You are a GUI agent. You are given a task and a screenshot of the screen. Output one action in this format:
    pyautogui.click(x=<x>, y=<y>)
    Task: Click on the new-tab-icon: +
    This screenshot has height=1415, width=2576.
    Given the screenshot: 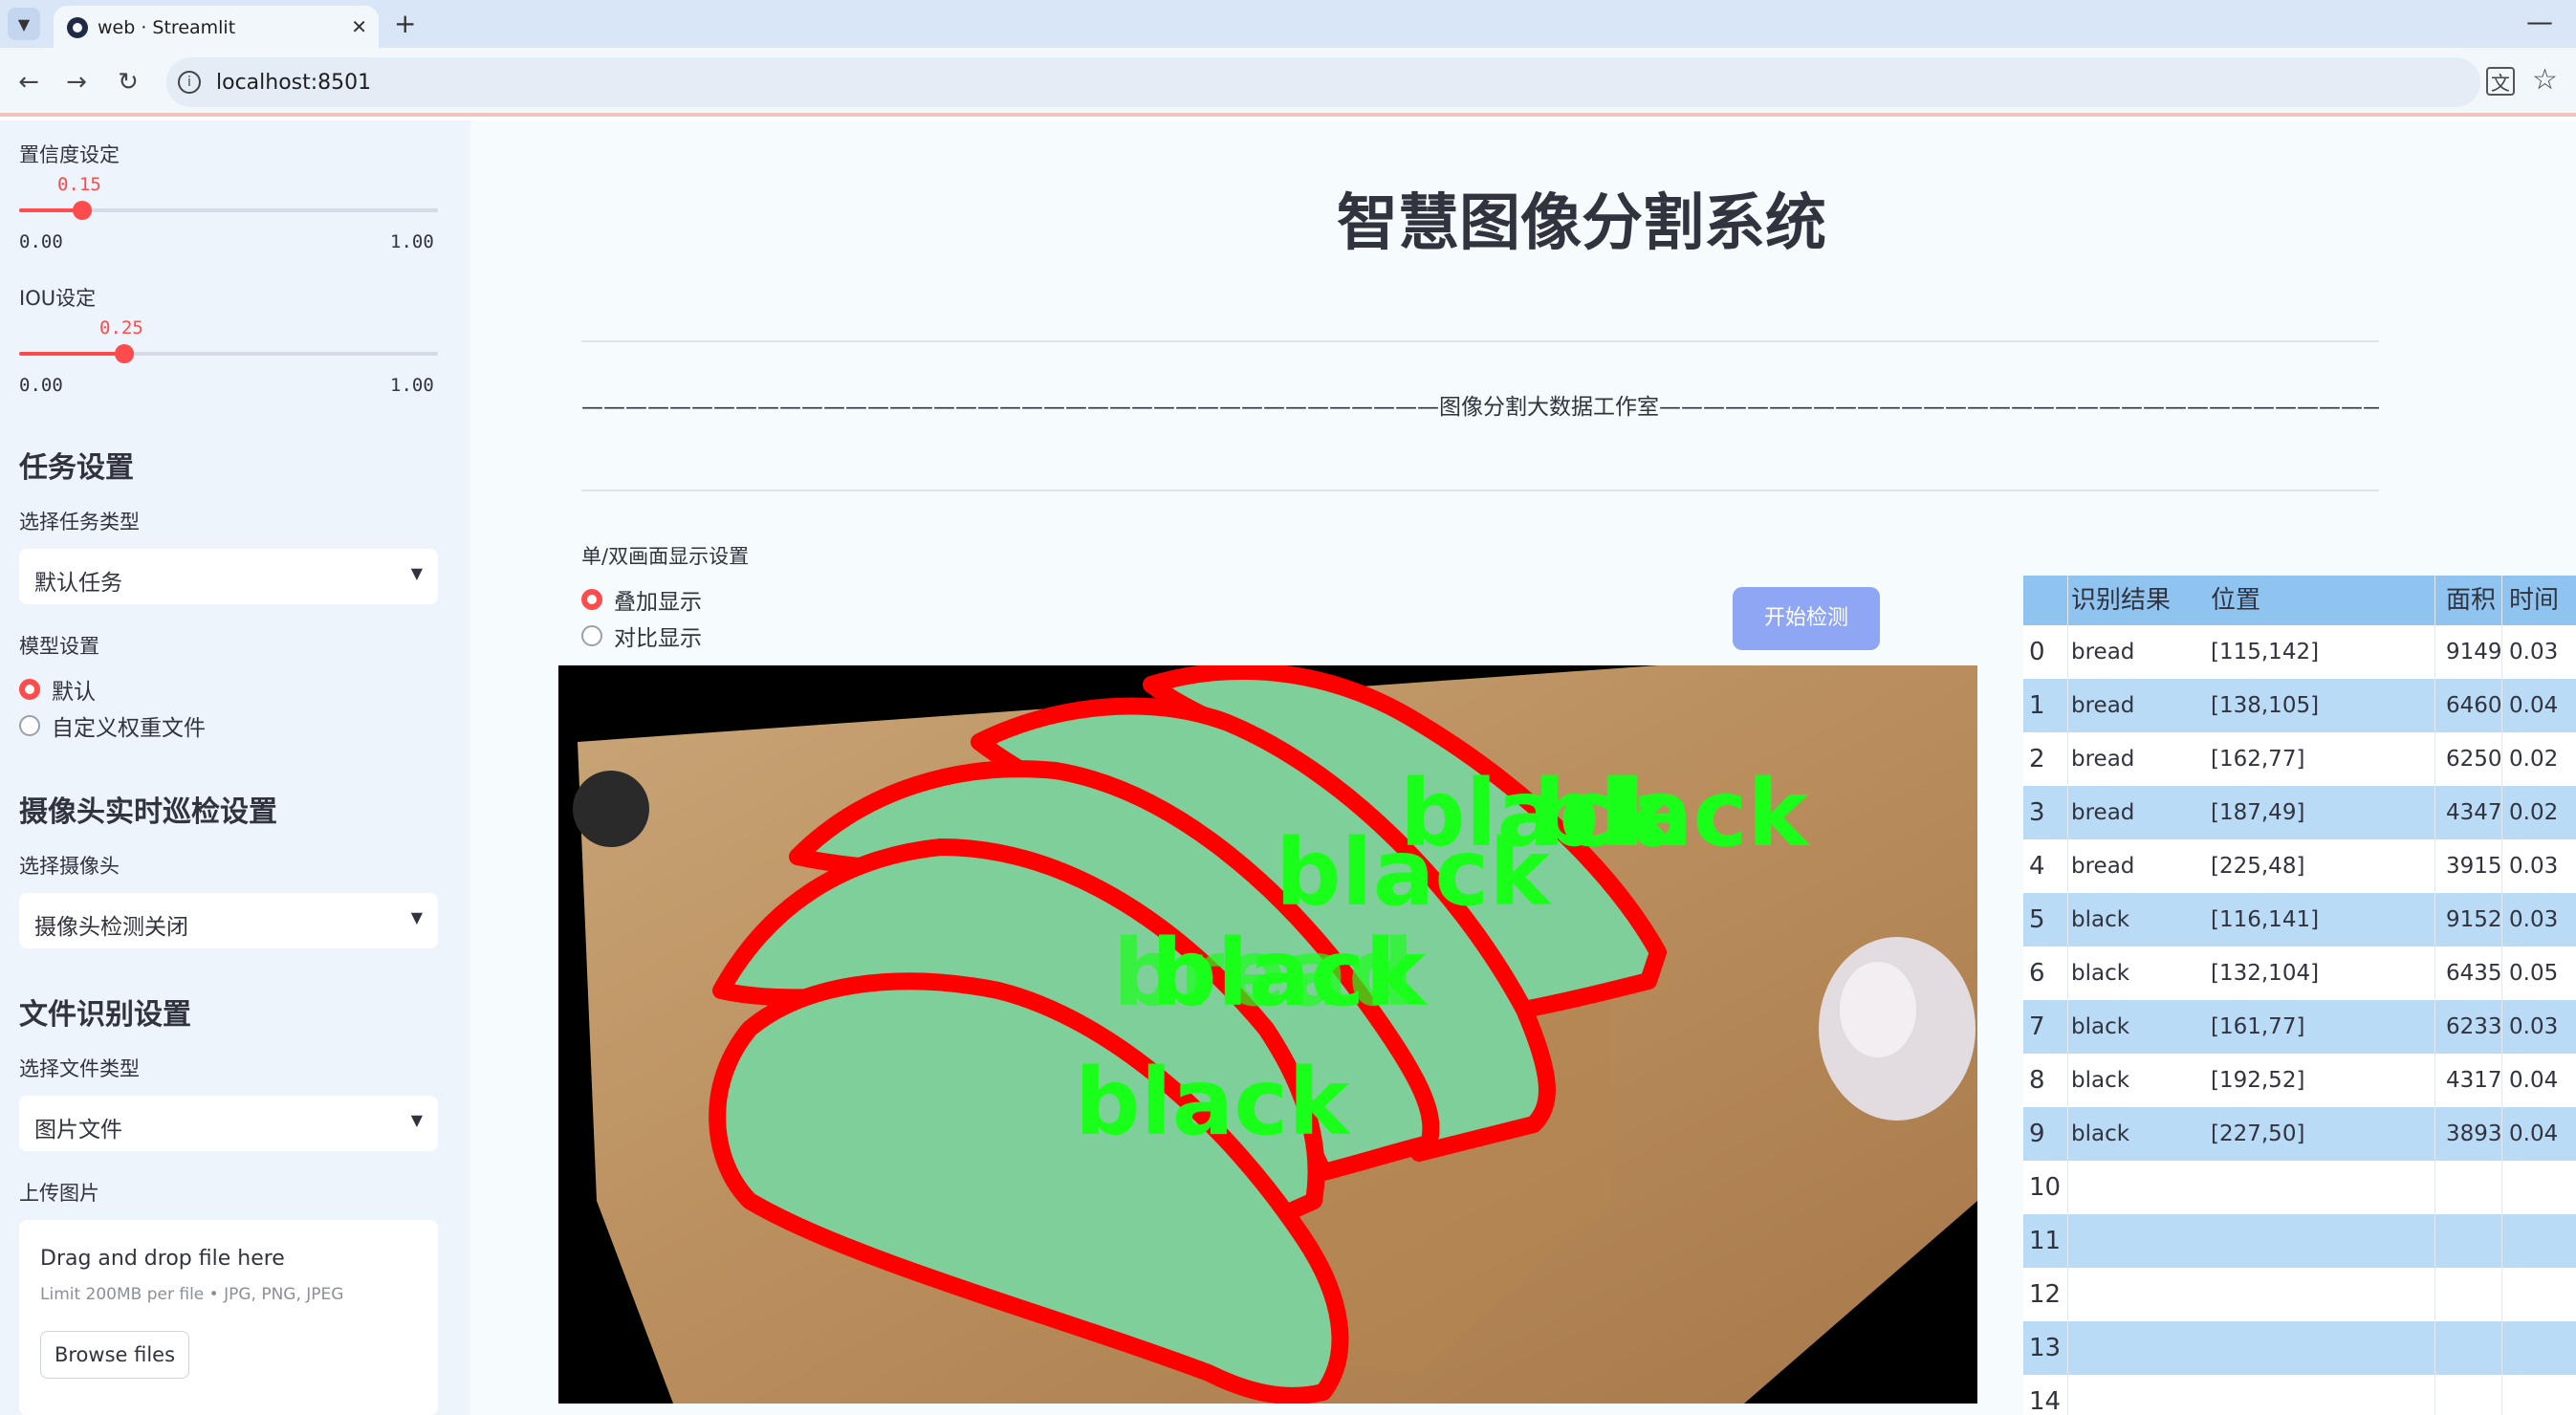 What is the action you would take?
    pyautogui.click(x=405, y=24)
    